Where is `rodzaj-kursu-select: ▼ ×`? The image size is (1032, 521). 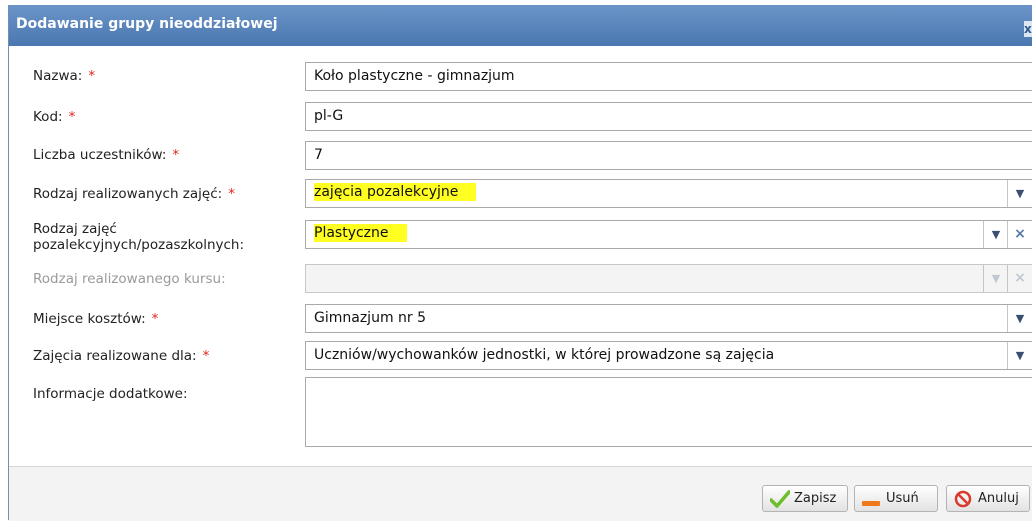 rodzaj-kursu-select: ▼ × is located at coordinates (668, 278).